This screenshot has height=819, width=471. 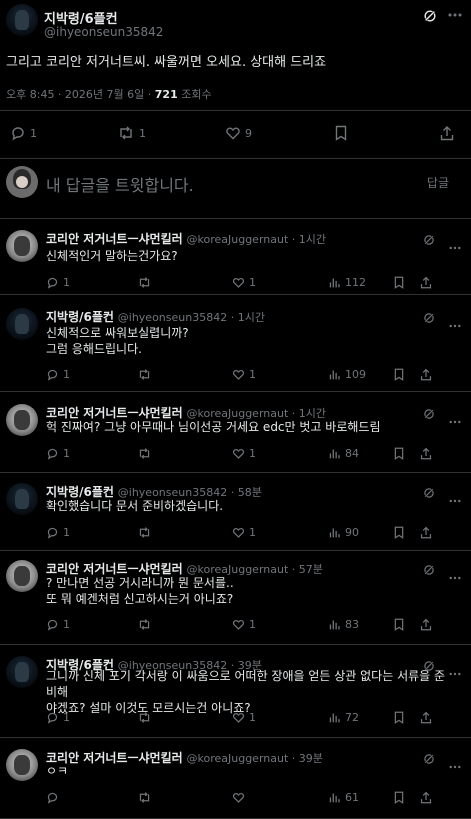 What do you see at coordinates (131, 133) in the screenshot?
I see `retweet-button: 1` at bounding box center [131, 133].